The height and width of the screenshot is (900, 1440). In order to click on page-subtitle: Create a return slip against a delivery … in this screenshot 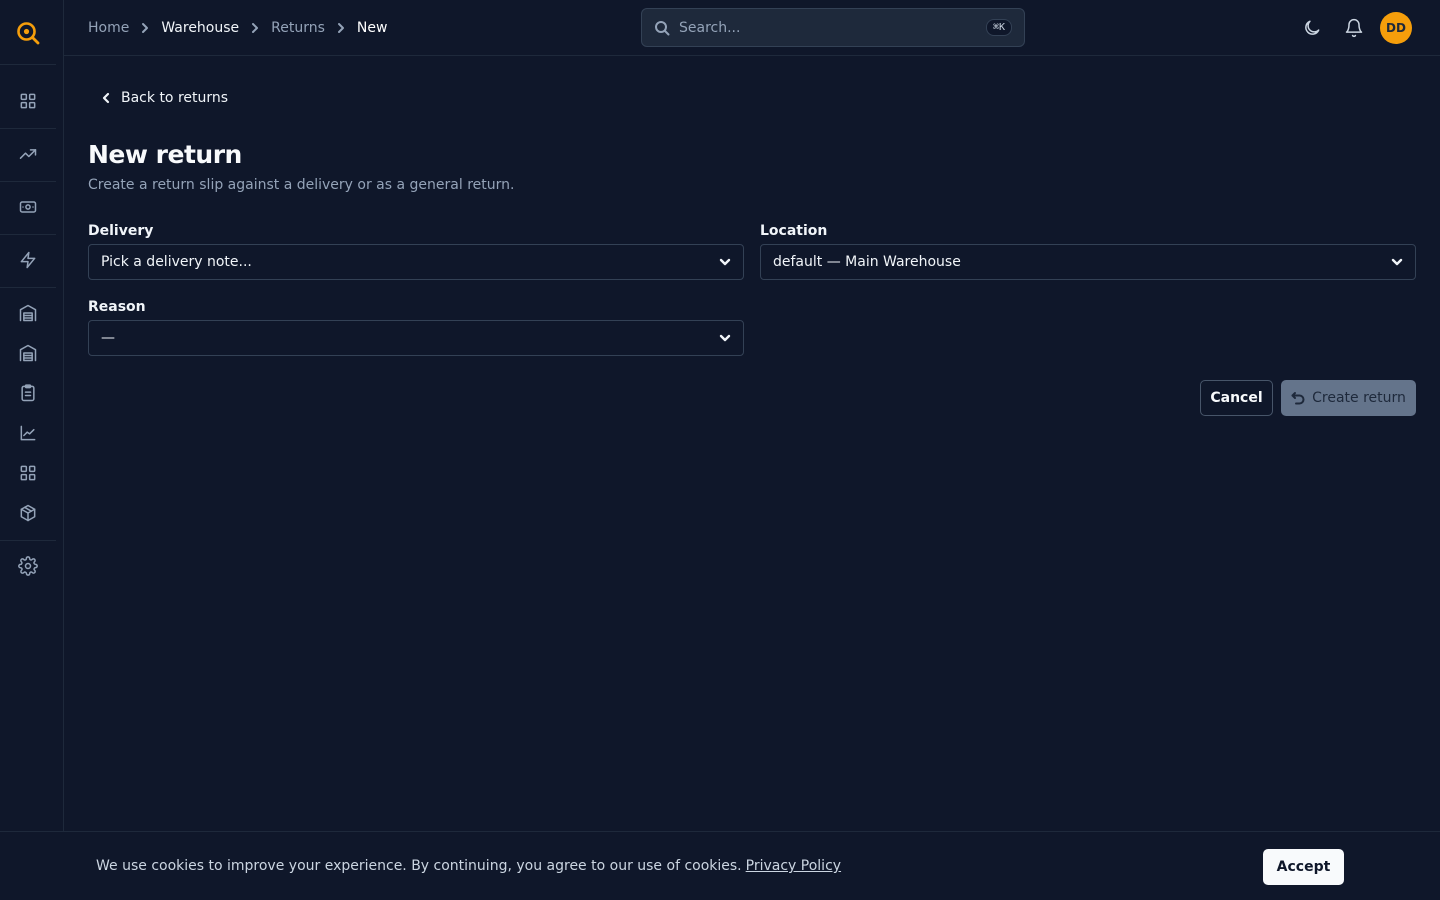, I will do `click(301, 185)`.